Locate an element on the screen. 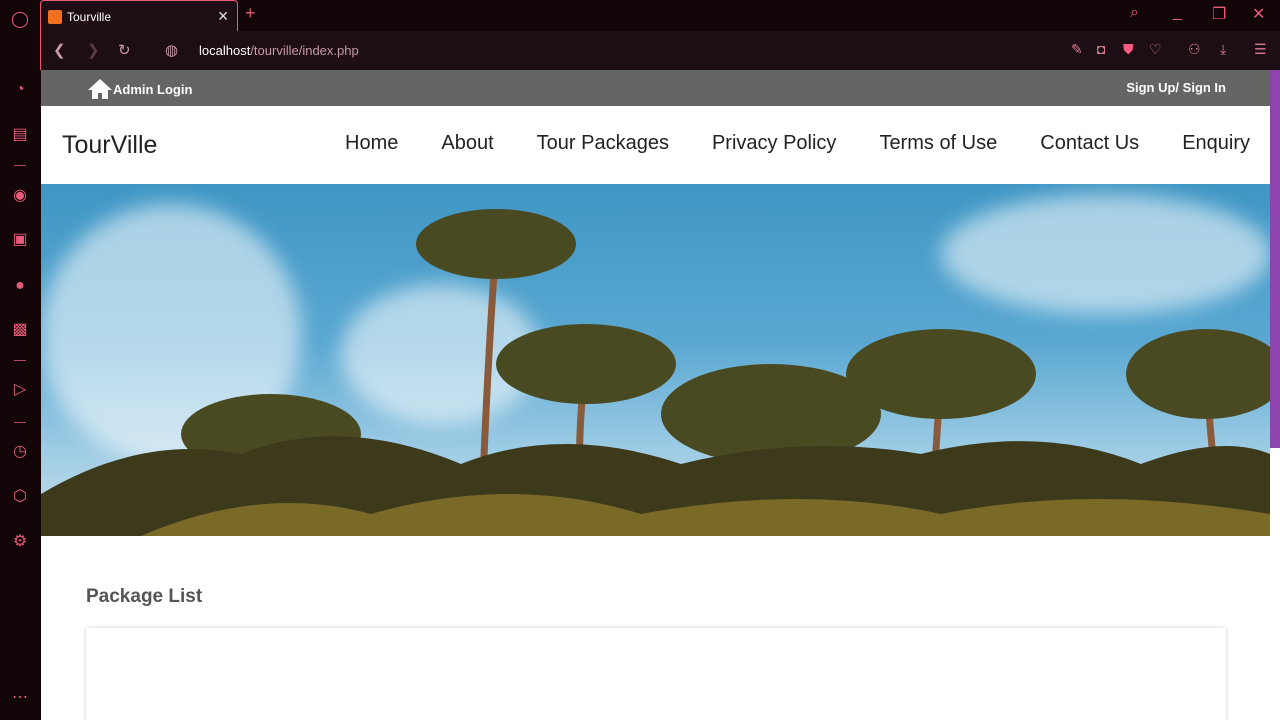 This screenshot has width=1280, height=720. discord-icon: ▩ is located at coordinates (20, 330).